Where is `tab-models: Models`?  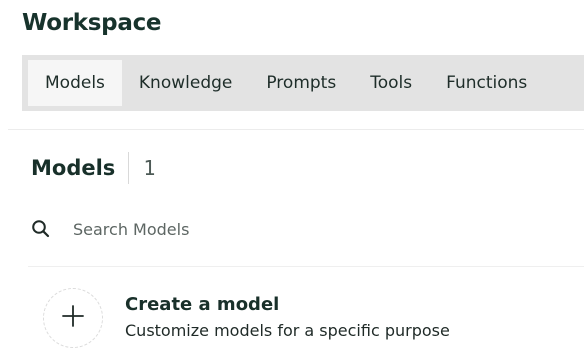 tab-models: Models is located at coordinates (75, 83).